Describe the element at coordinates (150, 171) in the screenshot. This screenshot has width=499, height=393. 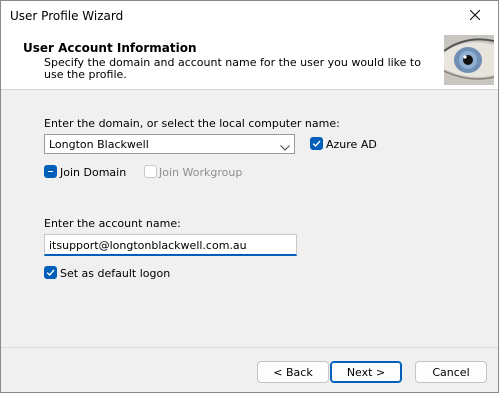
I see `join-workgroup-checkbox` at that location.